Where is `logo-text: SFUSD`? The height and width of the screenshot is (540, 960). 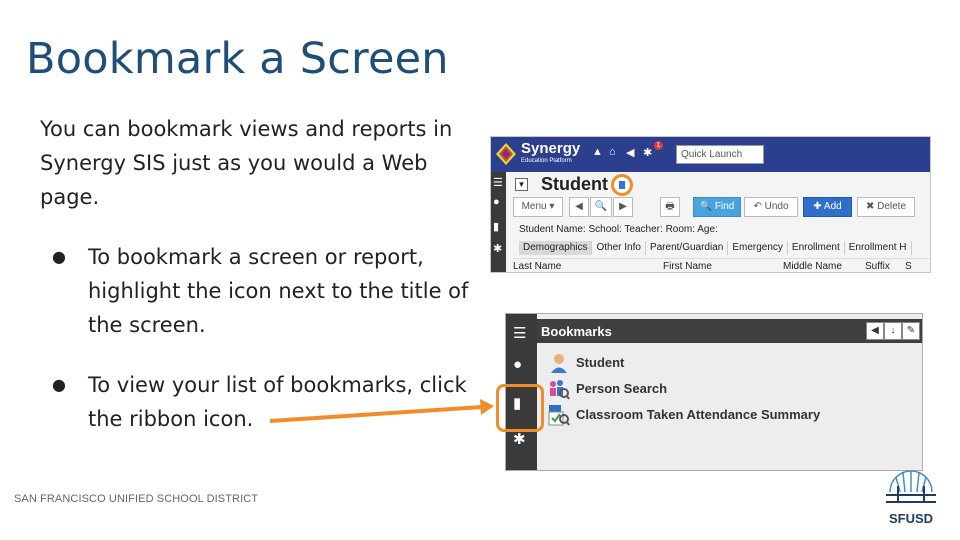 logo-text: SFUSD is located at coordinates (911, 518).